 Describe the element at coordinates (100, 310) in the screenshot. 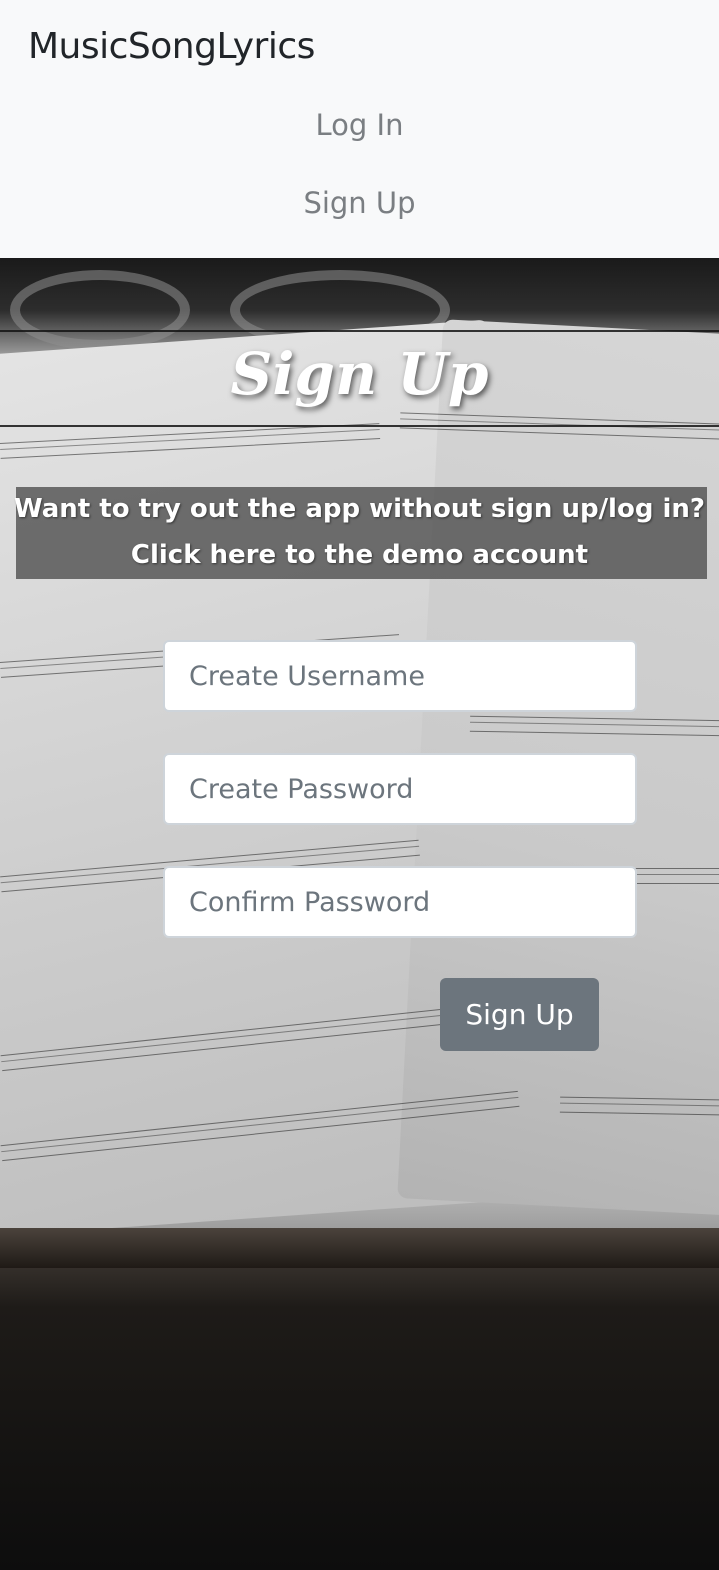

I see `decor-lamp-left` at that location.